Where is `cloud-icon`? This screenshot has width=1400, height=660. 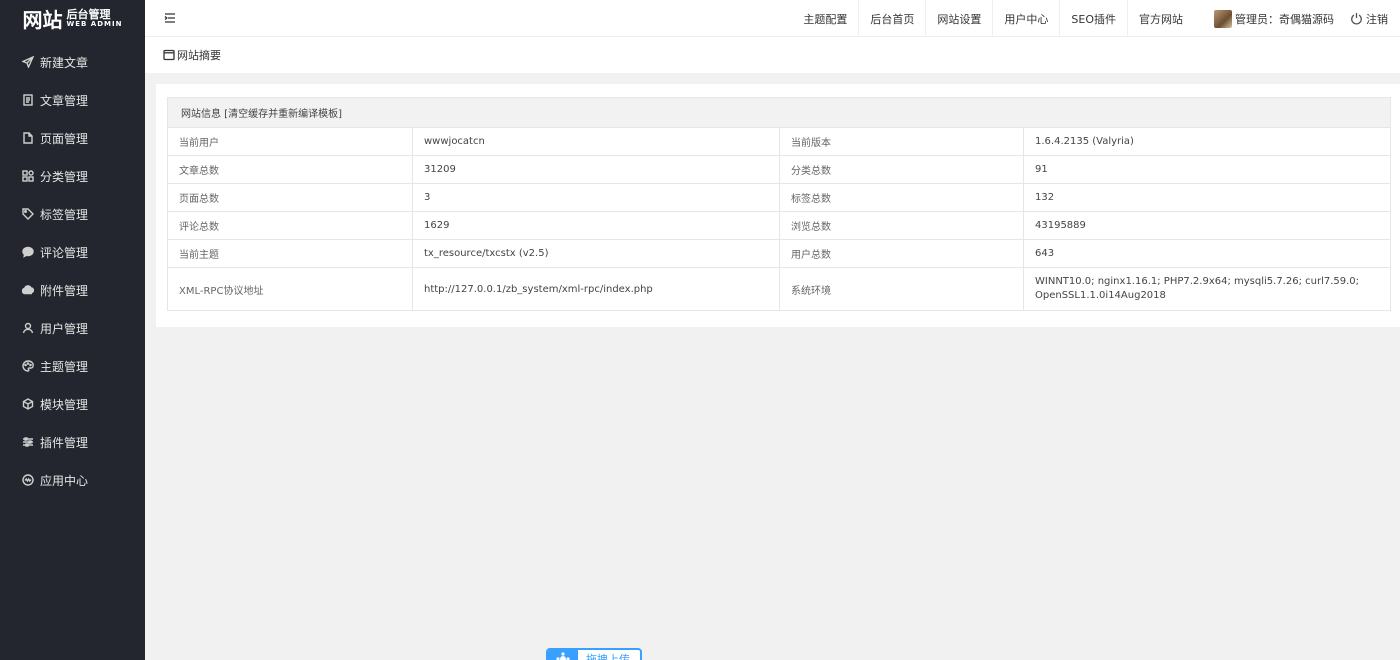 cloud-icon is located at coordinates (27, 290).